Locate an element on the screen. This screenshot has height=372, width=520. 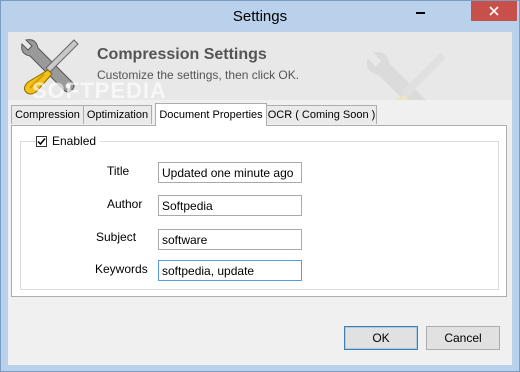
subject-field is located at coordinates (230, 239).